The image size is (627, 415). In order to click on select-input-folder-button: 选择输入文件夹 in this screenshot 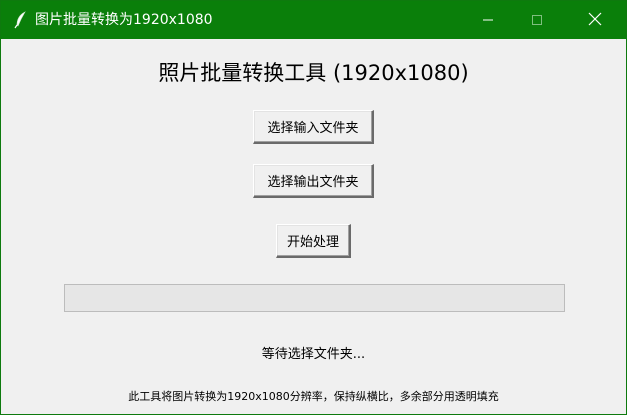, I will do `click(313, 127)`.